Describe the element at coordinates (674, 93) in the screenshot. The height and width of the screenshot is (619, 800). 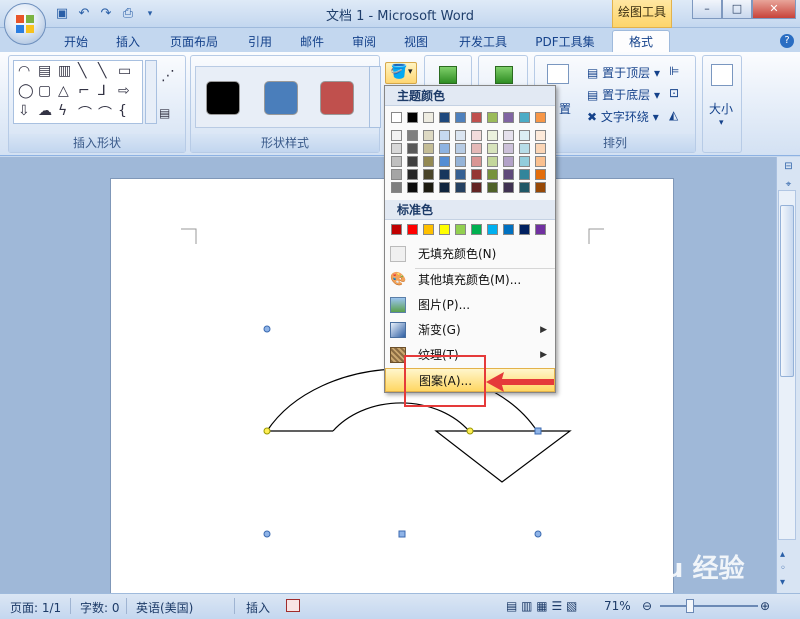
I see `group-icon: ⊡` at that location.